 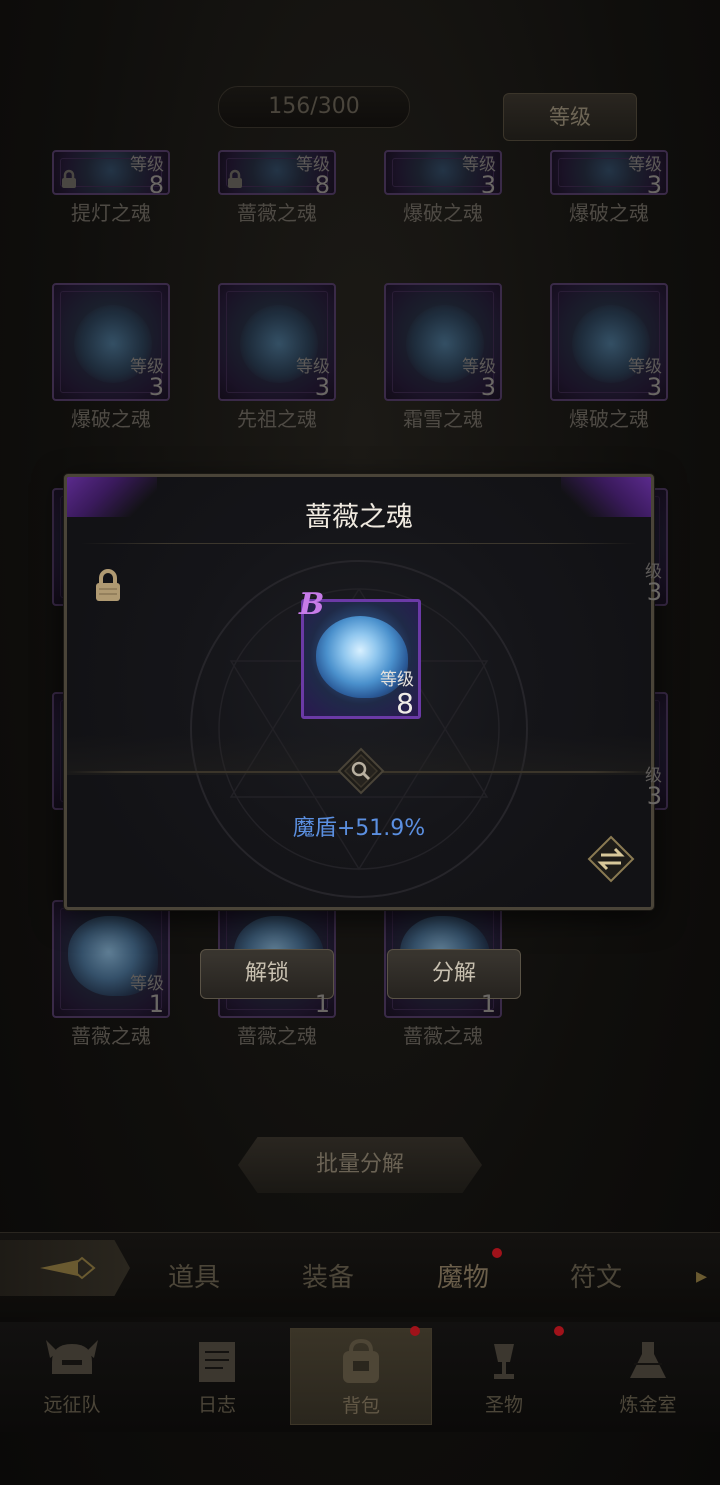 I want to click on nav-journal: 日志, so click(x=217, y=1375).